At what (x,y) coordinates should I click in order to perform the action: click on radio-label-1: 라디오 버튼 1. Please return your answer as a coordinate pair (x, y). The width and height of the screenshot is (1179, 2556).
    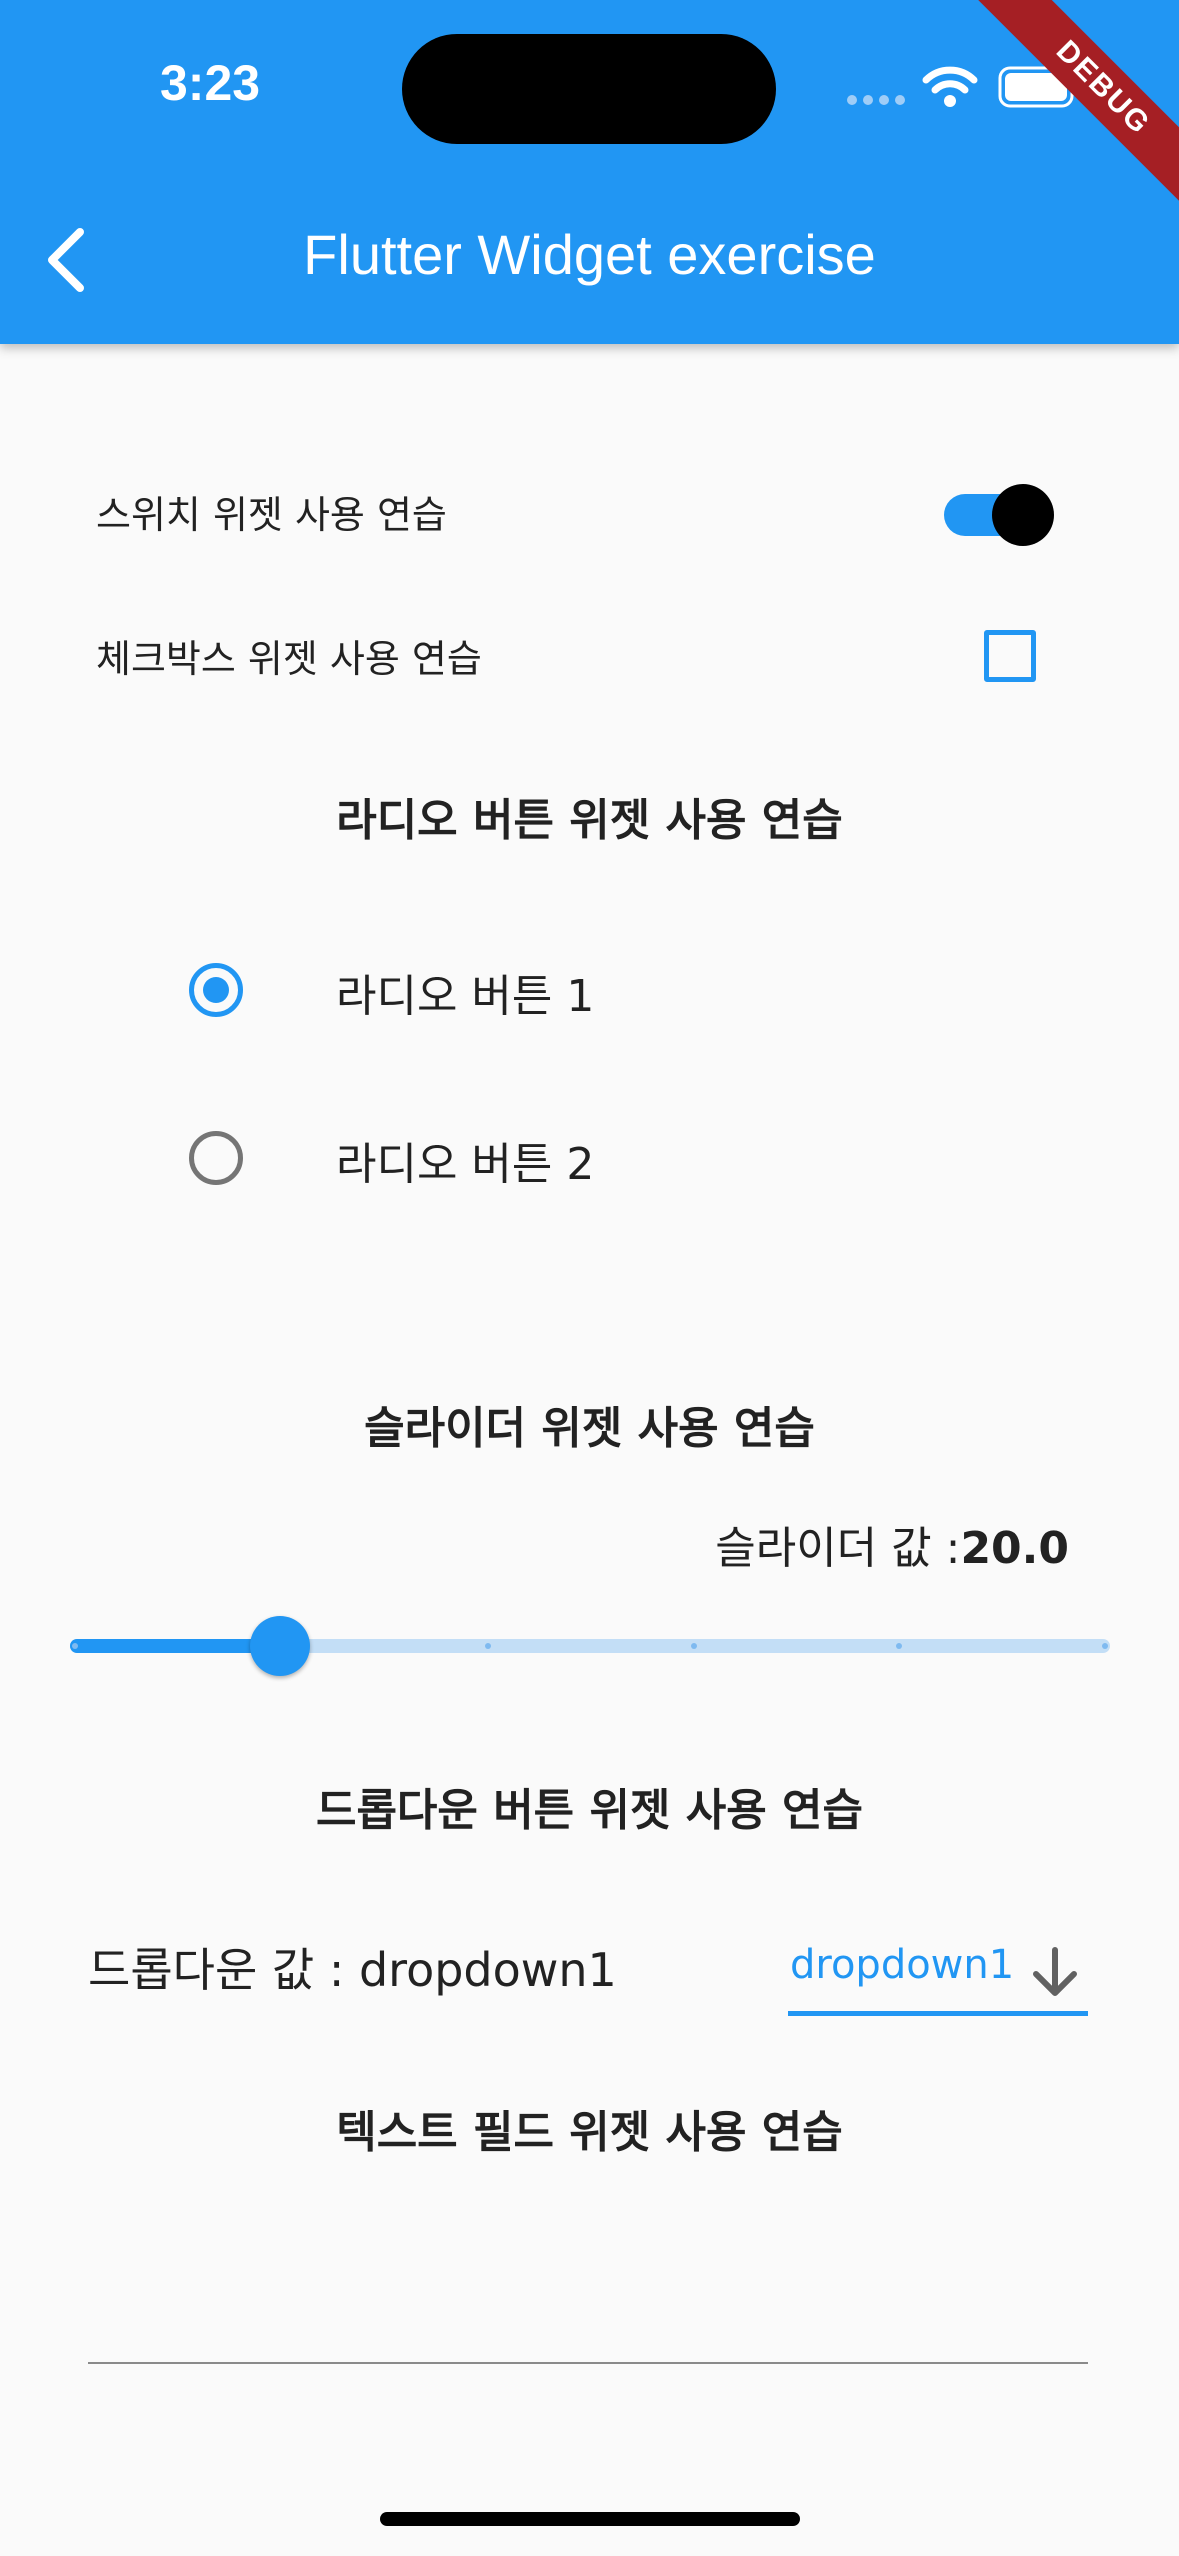
    Looking at the image, I should click on (465, 996).